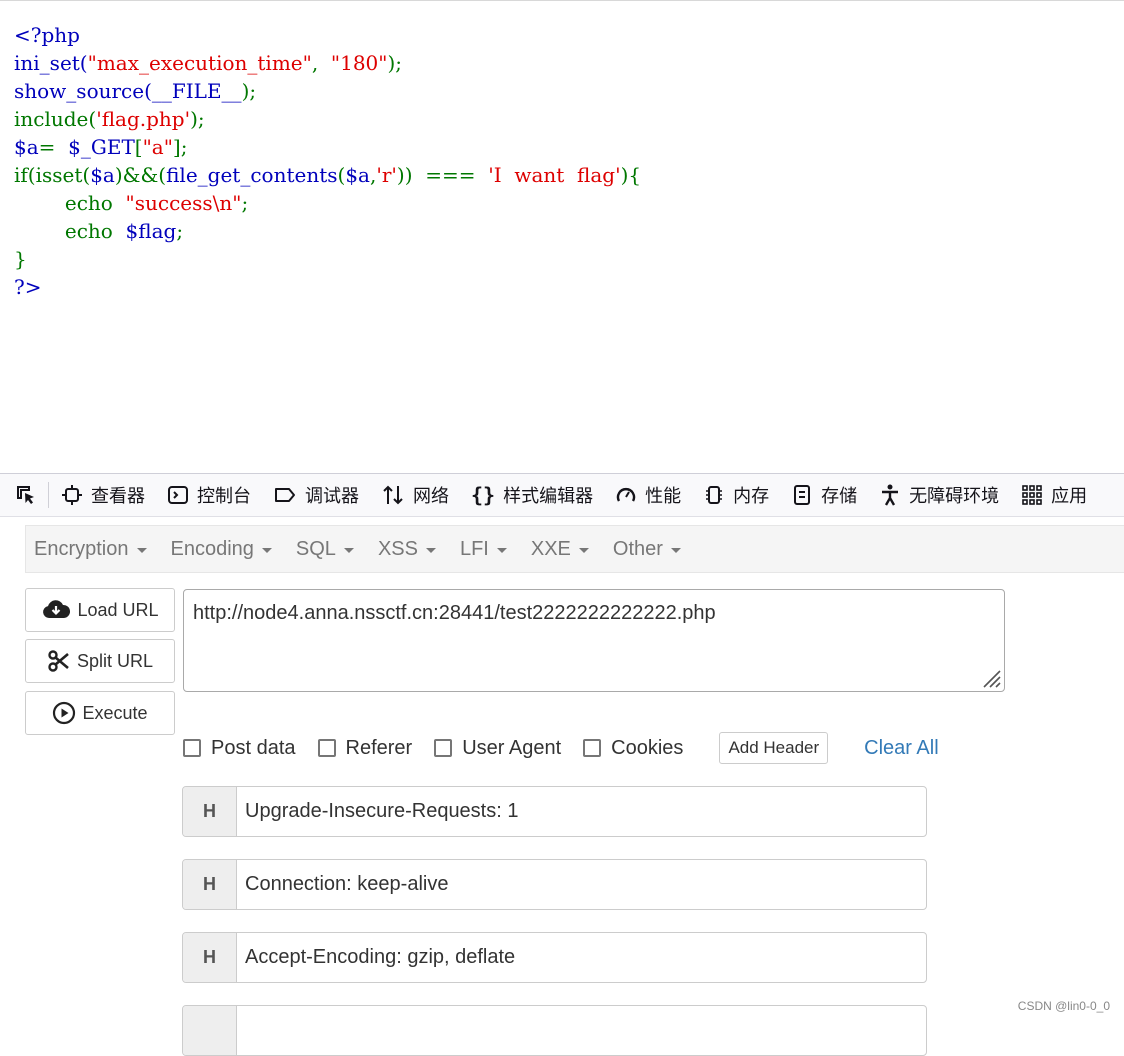 This screenshot has width=1124, height=1056. I want to click on code-token: "max_execution_time", so click(199, 63).